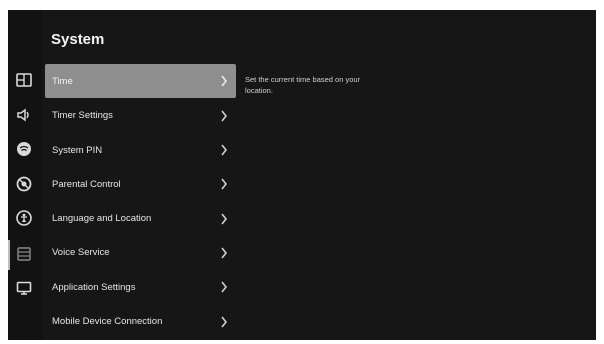  Describe the element at coordinates (78, 39) in the screenshot. I see `page-title: System` at that location.